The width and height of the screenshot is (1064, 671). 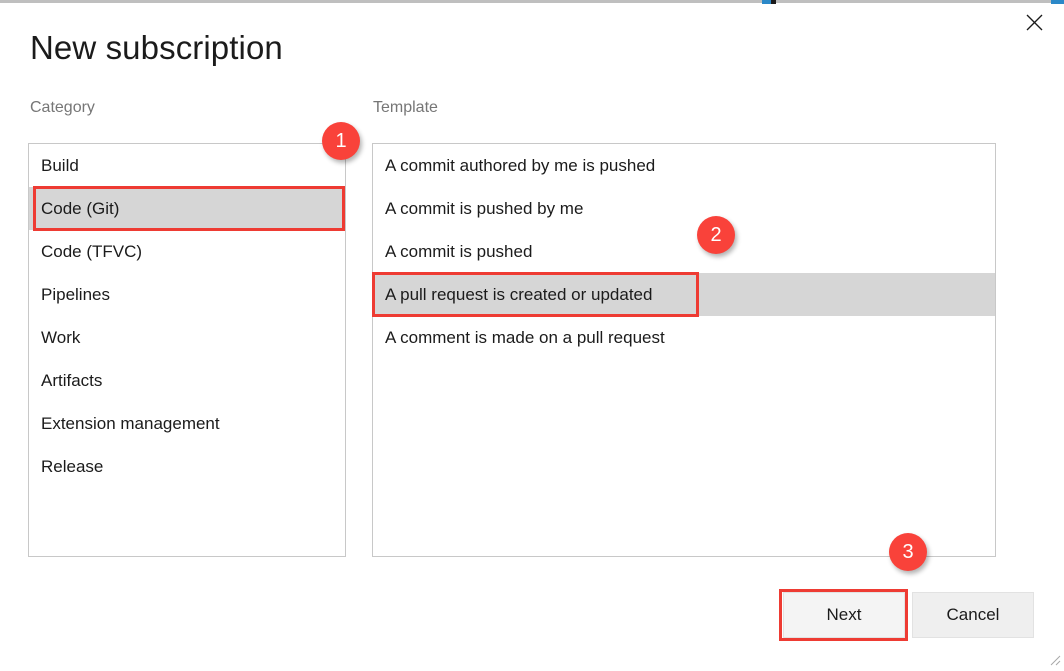 I want to click on template-list-item-label: A commit authored by me is pushed, so click(x=520, y=165).